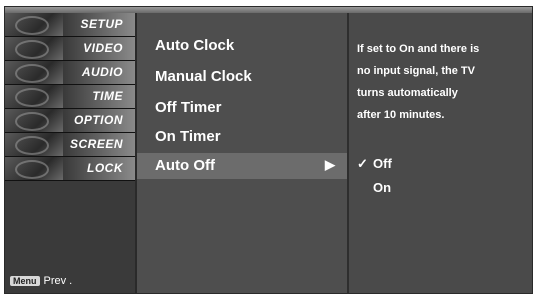 The width and height of the screenshot is (538, 297). Describe the element at coordinates (96, 144) in the screenshot. I see `category-label: SCREEN` at that location.